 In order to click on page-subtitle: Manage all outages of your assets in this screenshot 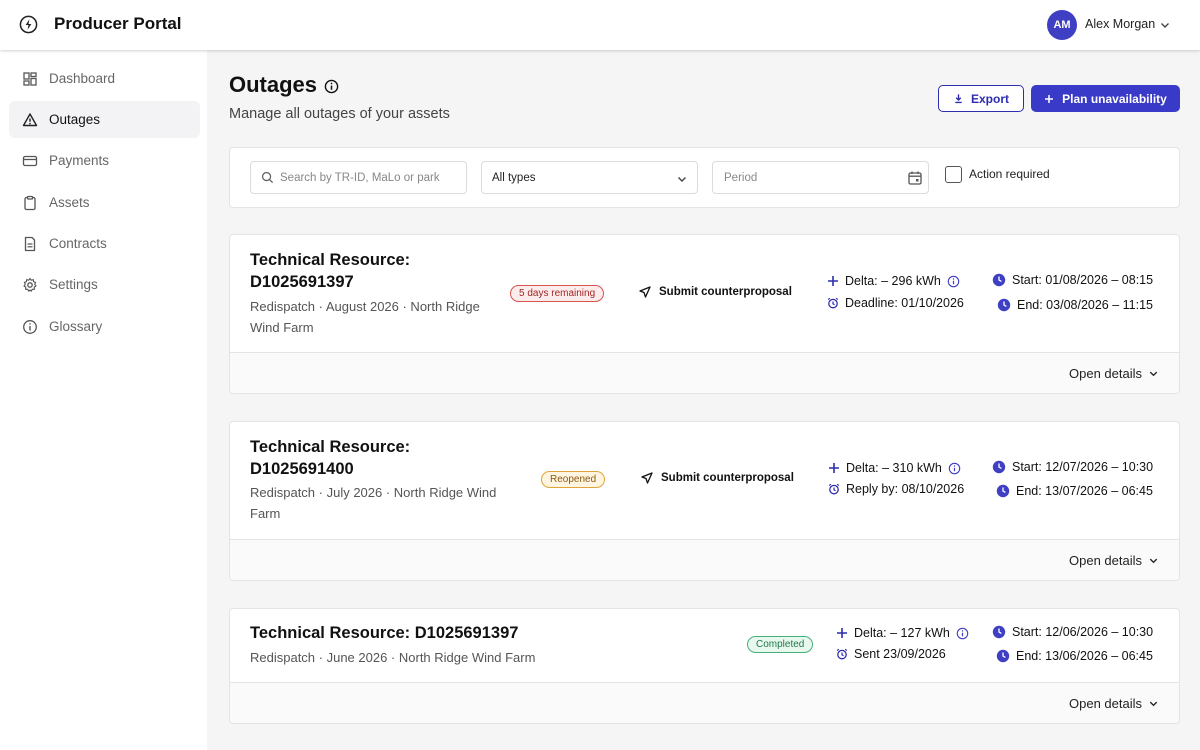, I will do `click(339, 114)`.